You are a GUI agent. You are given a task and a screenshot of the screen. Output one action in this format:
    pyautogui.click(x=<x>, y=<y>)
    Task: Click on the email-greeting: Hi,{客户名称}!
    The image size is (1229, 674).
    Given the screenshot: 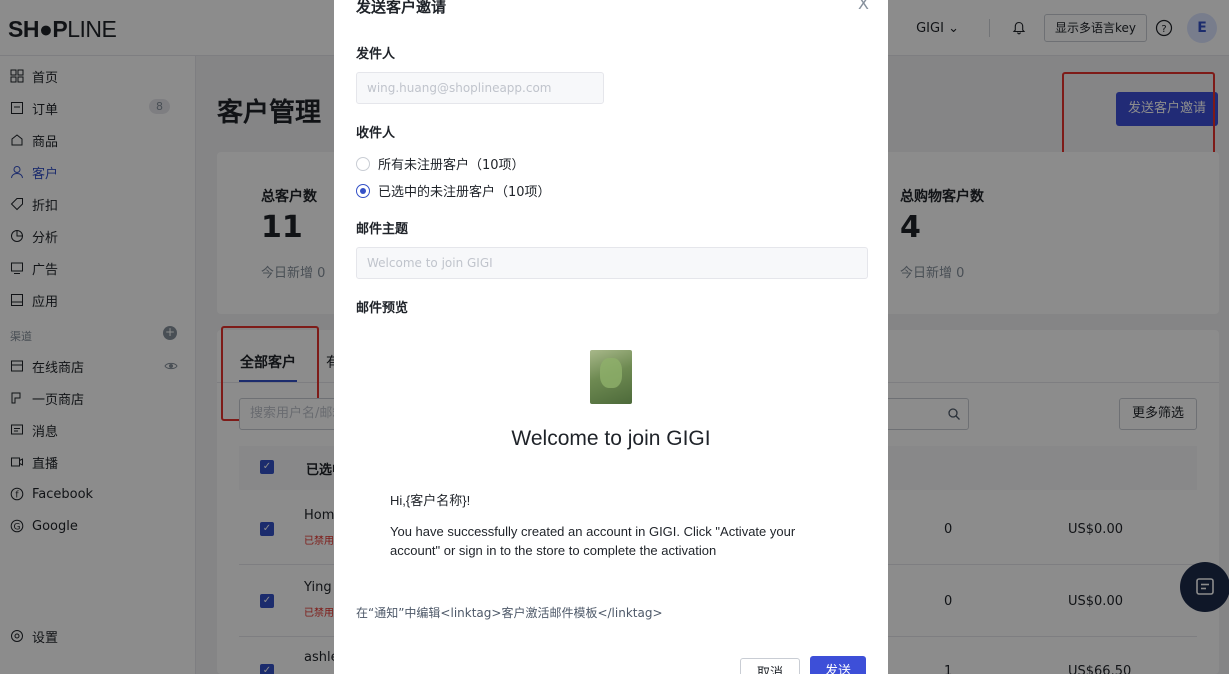 What is the action you would take?
    pyautogui.click(x=430, y=500)
    